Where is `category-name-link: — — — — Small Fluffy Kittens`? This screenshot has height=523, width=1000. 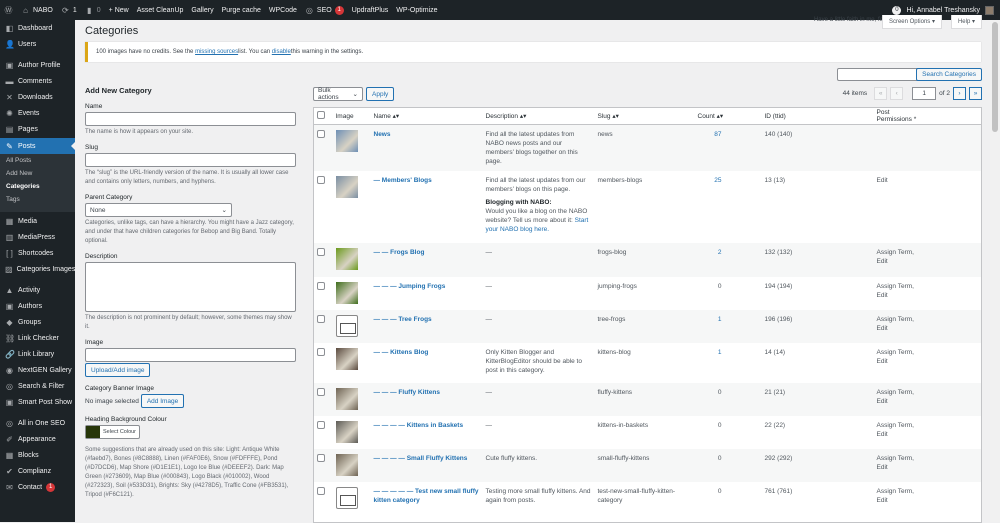 category-name-link: — — — — Small Fluffy Kittens is located at coordinates (421, 458).